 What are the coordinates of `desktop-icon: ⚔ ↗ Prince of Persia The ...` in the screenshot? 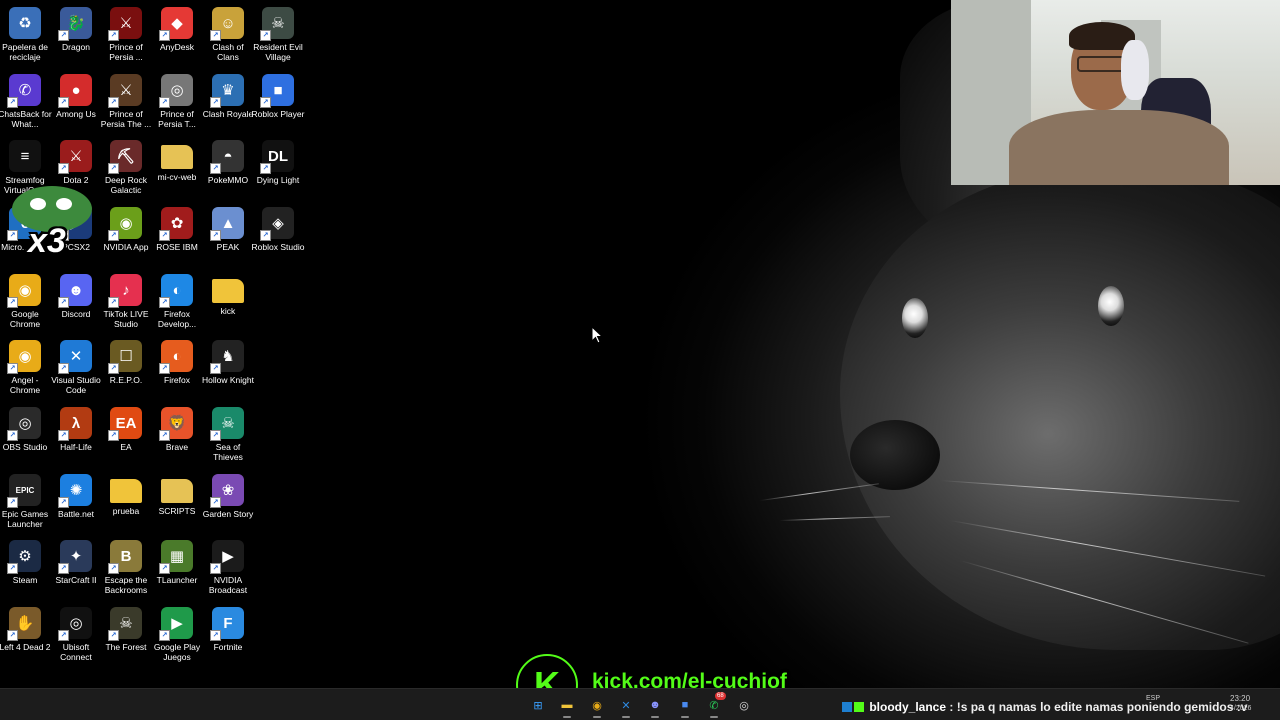 It's located at (126, 103).